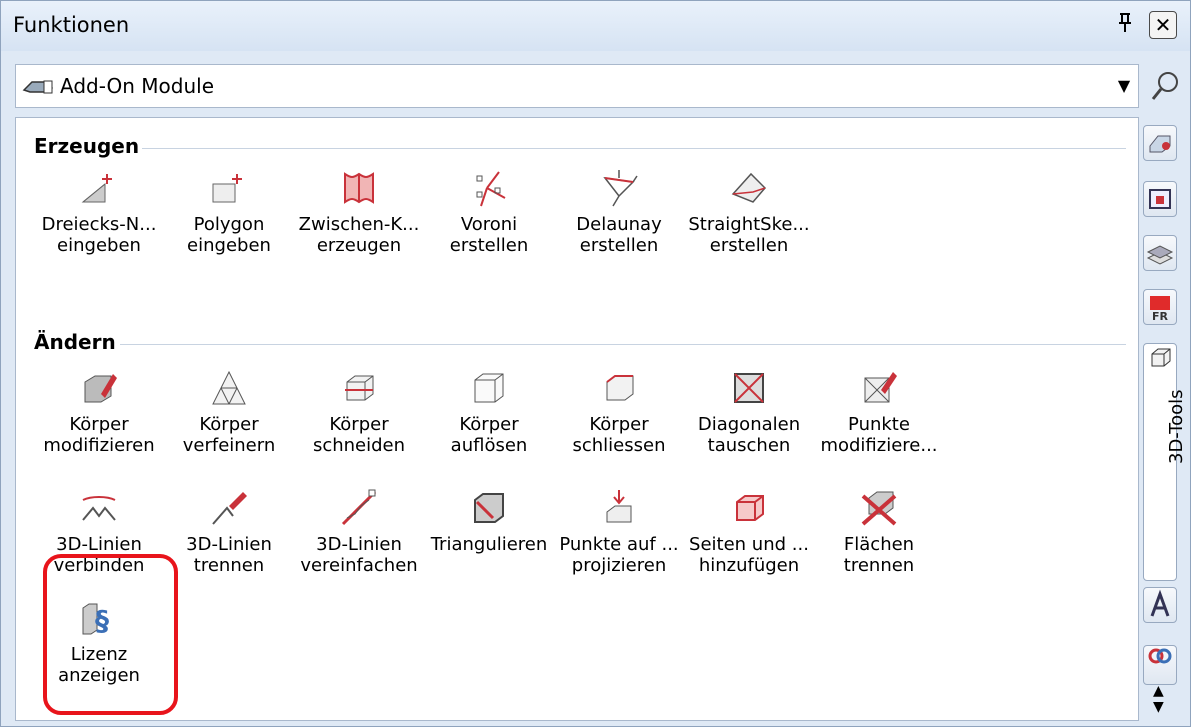 The image size is (1191, 727). I want to click on tool-seiten-hinzufuegen: Seiten und ... hinzufügen, so click(749, 532).